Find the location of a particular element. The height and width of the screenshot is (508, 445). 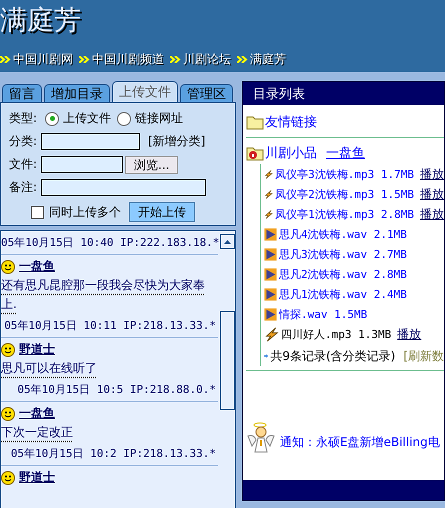

field-label: 备注: is located at coordinates (23, 187).